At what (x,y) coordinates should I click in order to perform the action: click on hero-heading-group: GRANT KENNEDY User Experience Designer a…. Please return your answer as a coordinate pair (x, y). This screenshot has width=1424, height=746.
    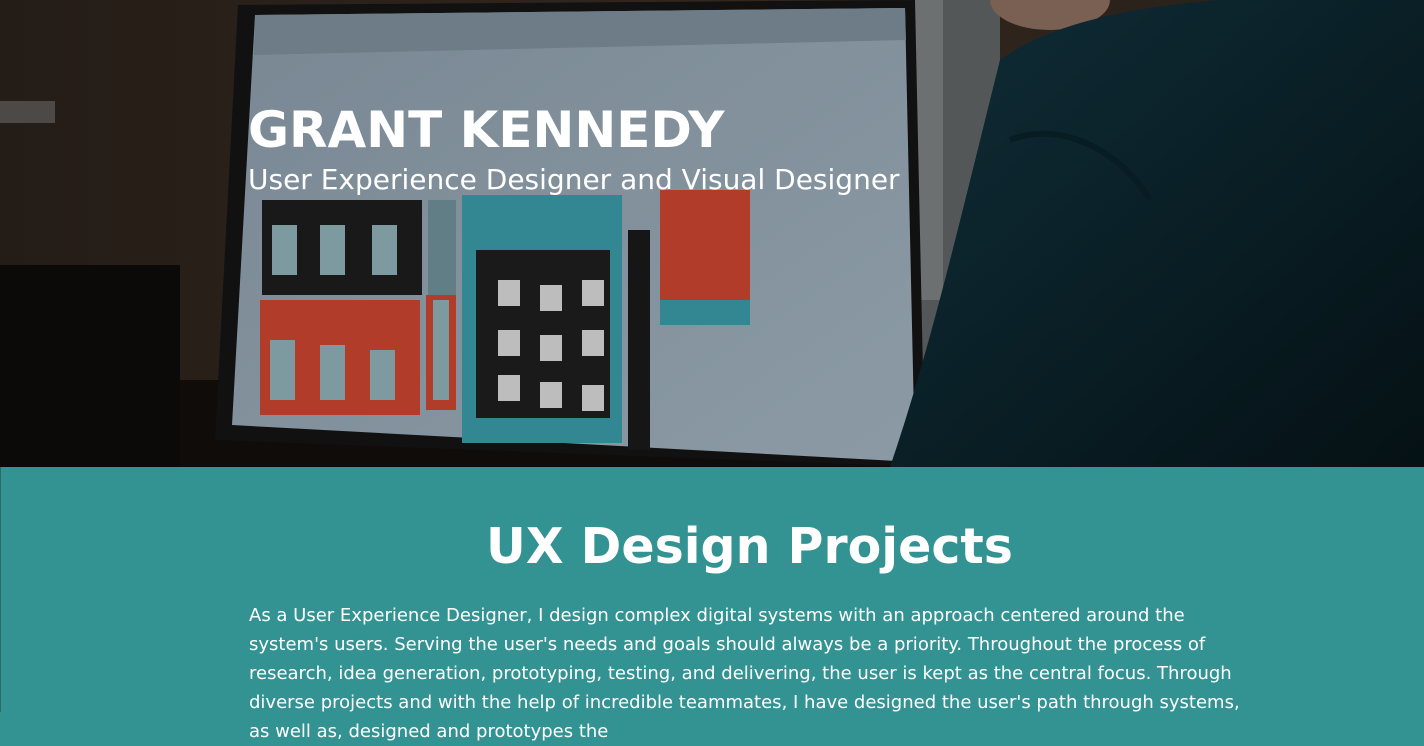
    Looking at the image, I should click on (574, 148).